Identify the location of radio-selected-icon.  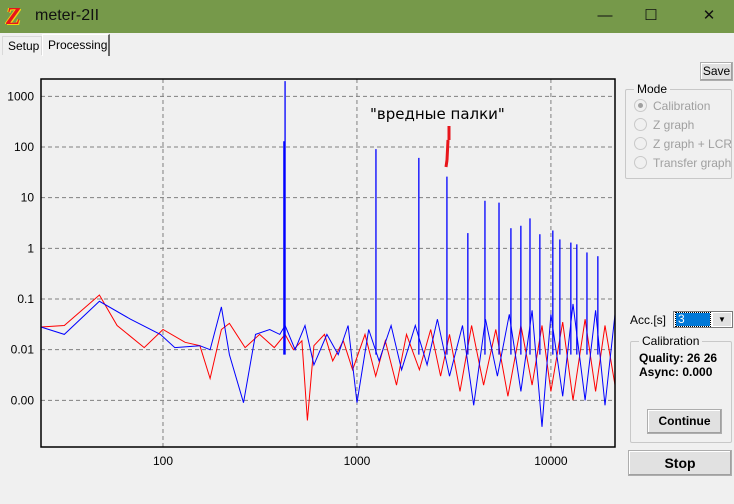
(640, 105).